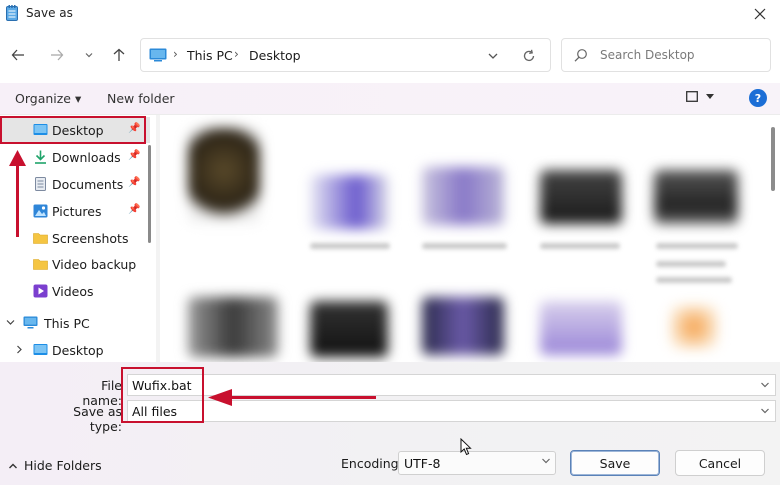 The width and height of the screenshot is (780, 485). What do you see at coordinates (422, 463) in the screenshot?
I see `encoding-value: UTF-8` at bounding box center [422, 463].